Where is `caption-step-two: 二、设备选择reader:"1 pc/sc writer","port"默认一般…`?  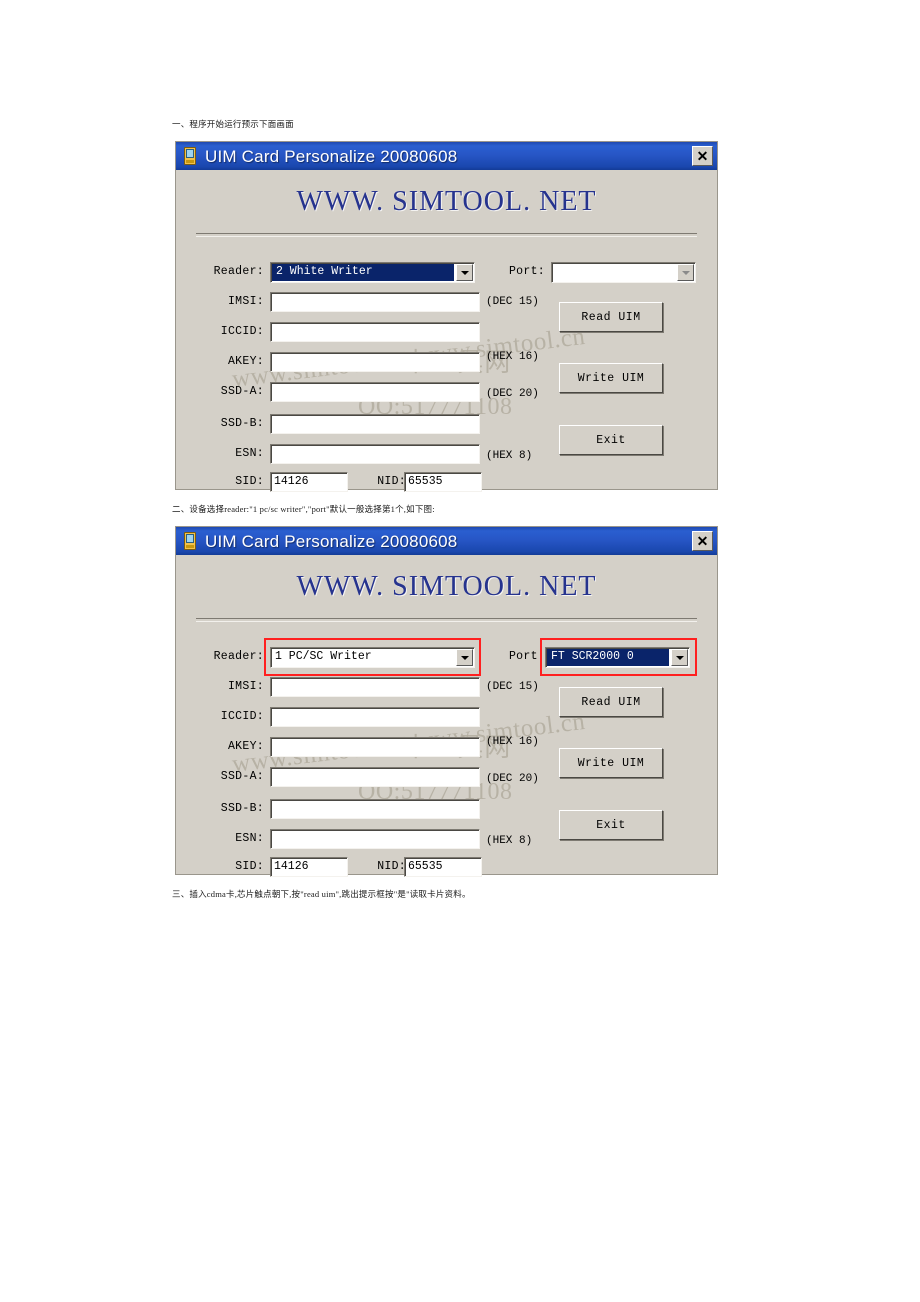 caption-step-two: 二、设备选择reader:"1 pc/sc writer","port"默认一般… is located at coordinates (303, 509).